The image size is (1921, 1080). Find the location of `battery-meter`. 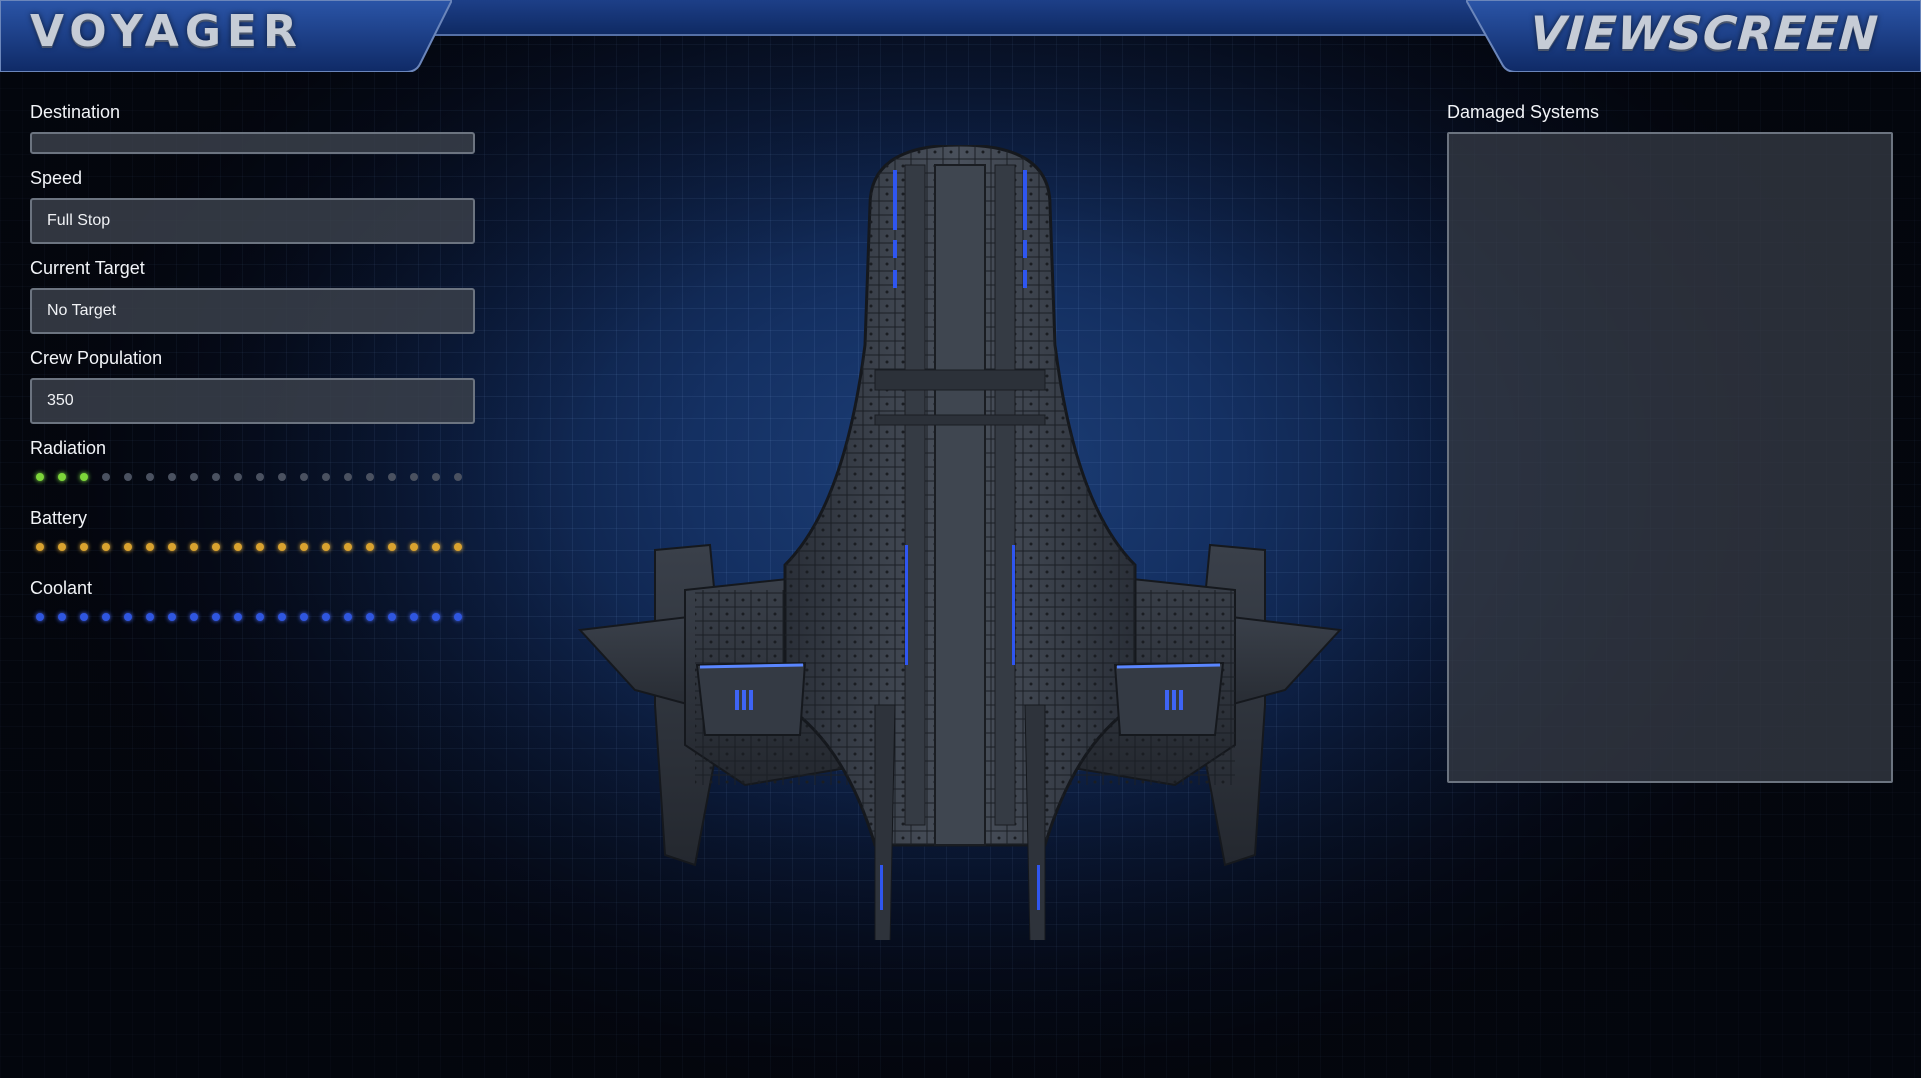

battery-meter is located at coordinates (252, 547).